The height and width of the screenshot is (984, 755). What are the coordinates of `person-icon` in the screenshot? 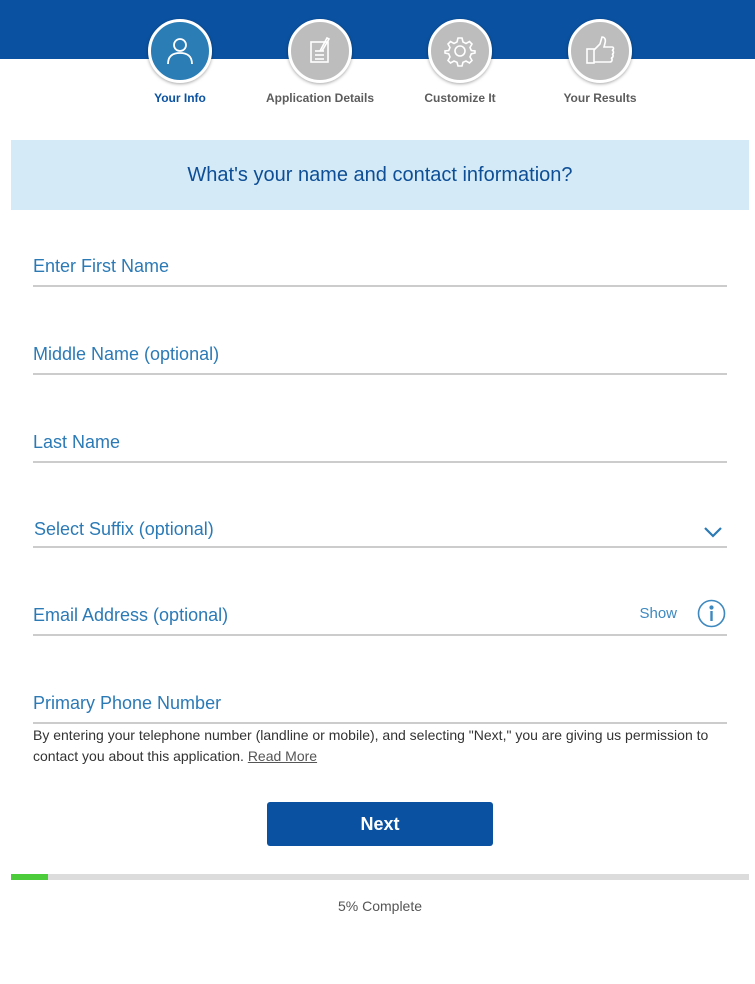 It's located at (180, 51).